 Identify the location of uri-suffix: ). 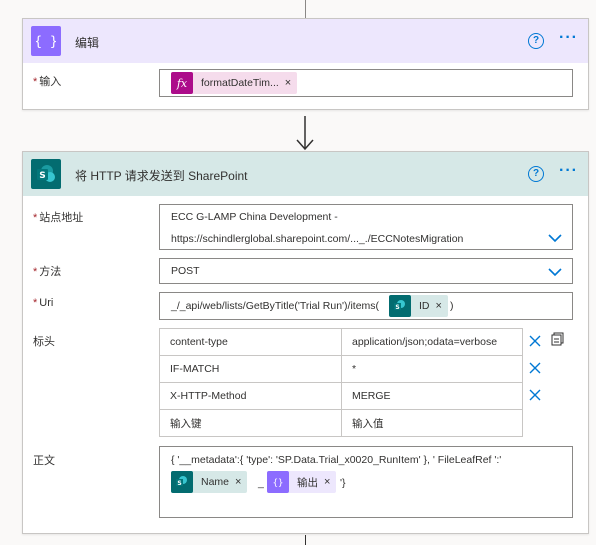
(452, 306).